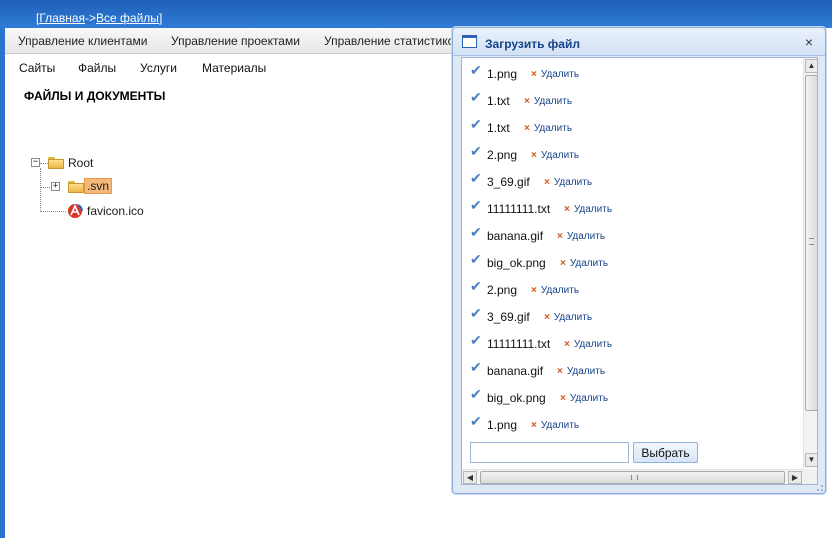 The image size is (832, 538). I want to click on menu-statistics: Управление статистико, so click(389, 41).